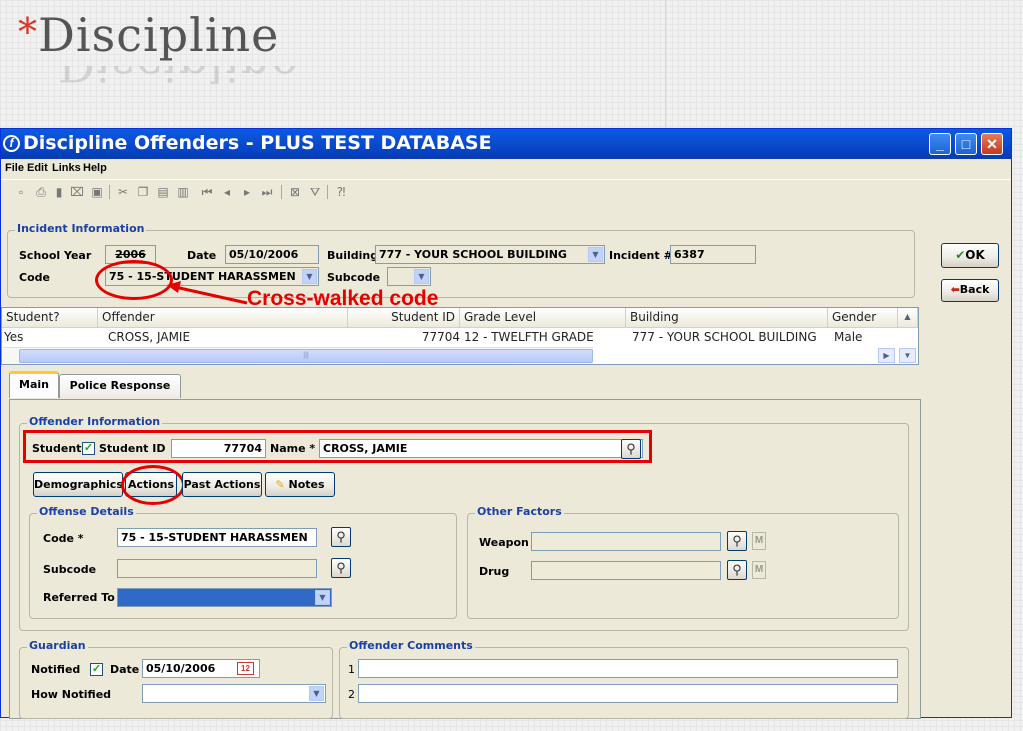  Describe the element at coordinates (21, 192) in the screenshot. I see `new-icon: ▫` at that location.